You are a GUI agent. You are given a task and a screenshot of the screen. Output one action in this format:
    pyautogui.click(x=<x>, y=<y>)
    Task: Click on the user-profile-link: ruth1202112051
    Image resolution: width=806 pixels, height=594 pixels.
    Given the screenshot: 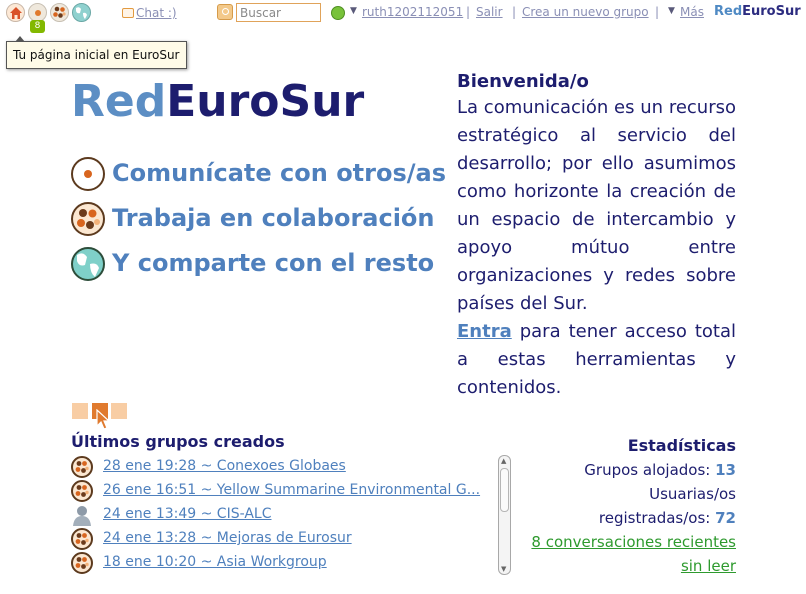 What is the action you would take?
    pyautogui.click(x=412, y=12)
    